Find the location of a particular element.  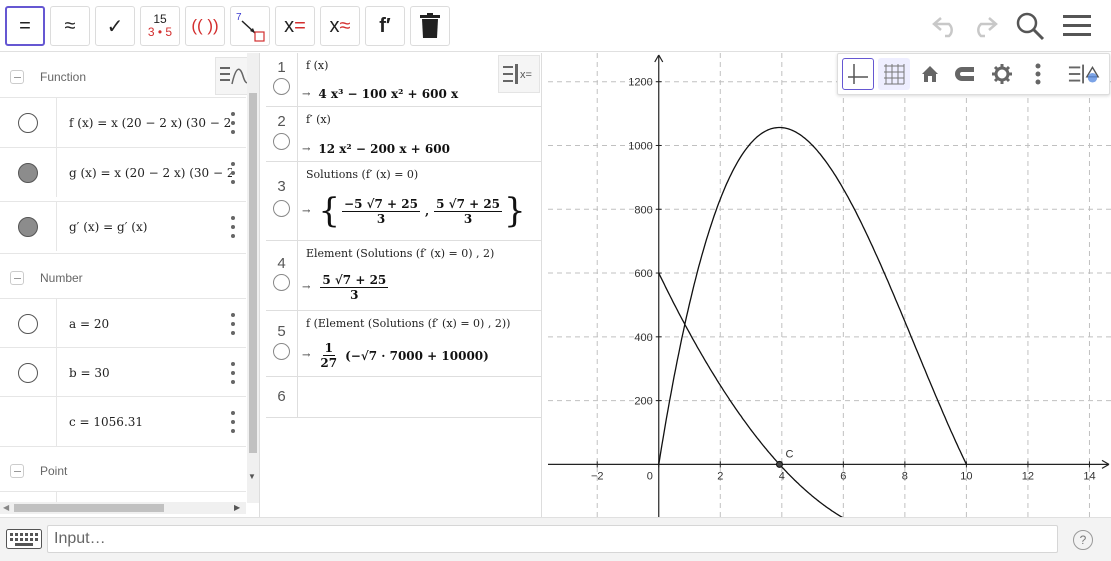

algebra-row-c: c = 1056.31 is located at coordinates (123, 421).